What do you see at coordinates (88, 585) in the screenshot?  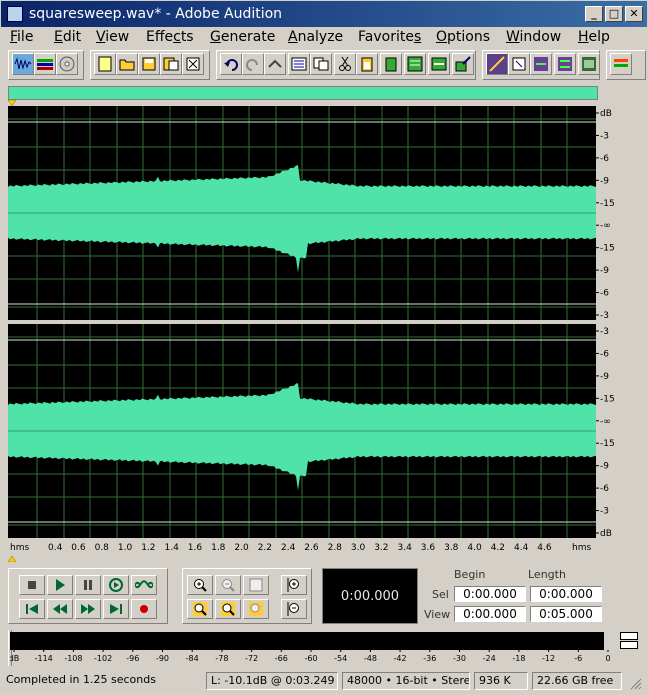 I see `pause-button` at bounding box center [88, 585].